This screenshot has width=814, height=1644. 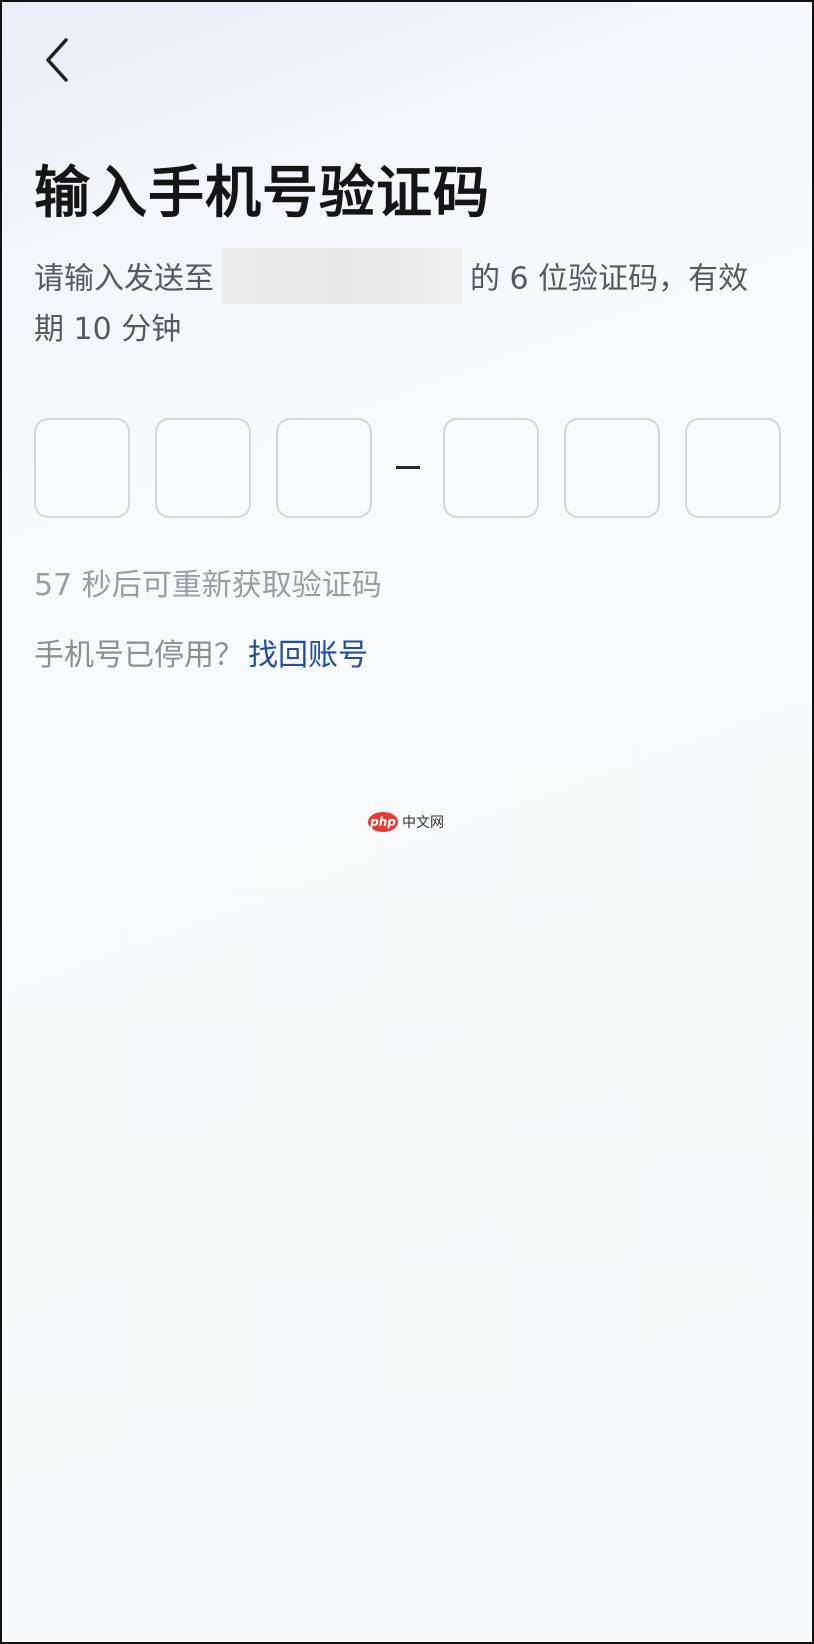 I want to click on instruction-line-1: 请输入发送至5的 6 位验证码，有效, so click(x=409, y=278).